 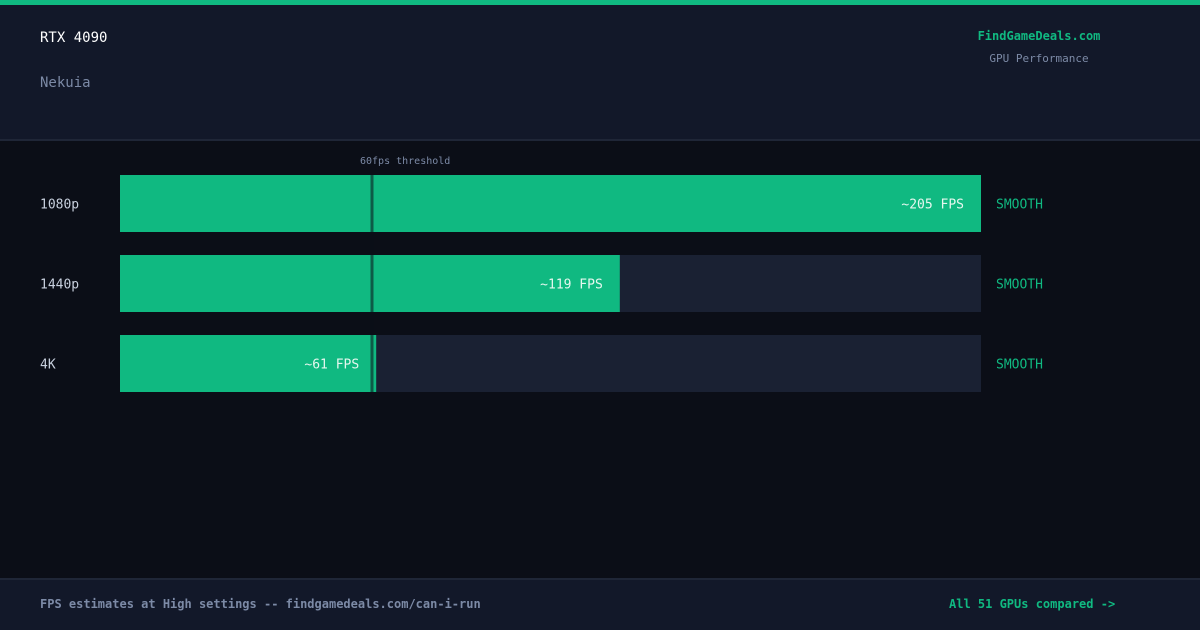 What do you see at coordinates (372, 283) in the screenshot?
I see `threshold-line` at bounding box center [372, 283].